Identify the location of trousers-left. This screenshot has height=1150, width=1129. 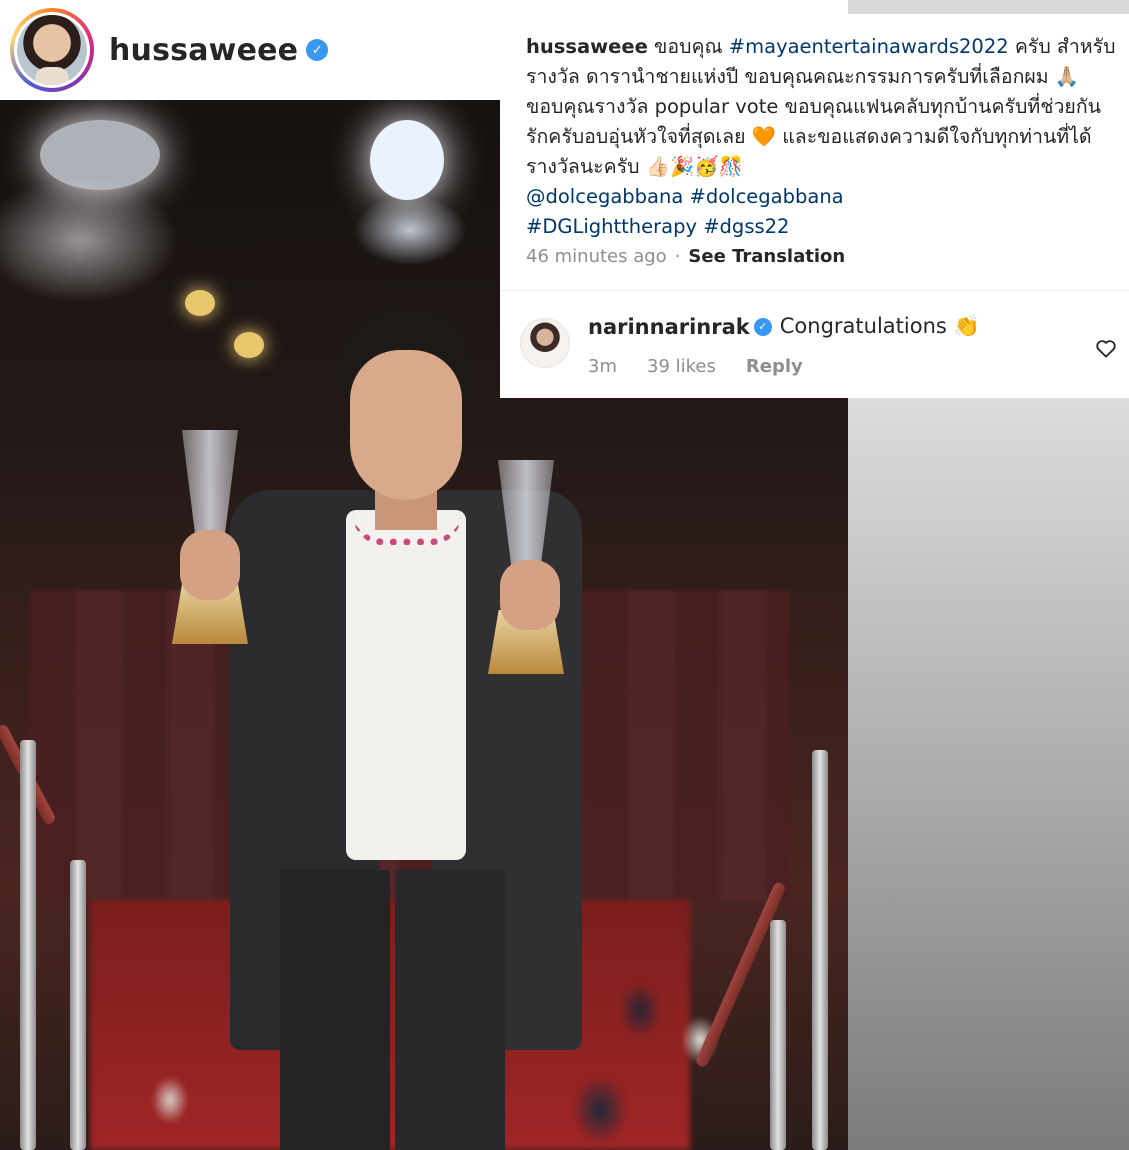
(335, 1010).